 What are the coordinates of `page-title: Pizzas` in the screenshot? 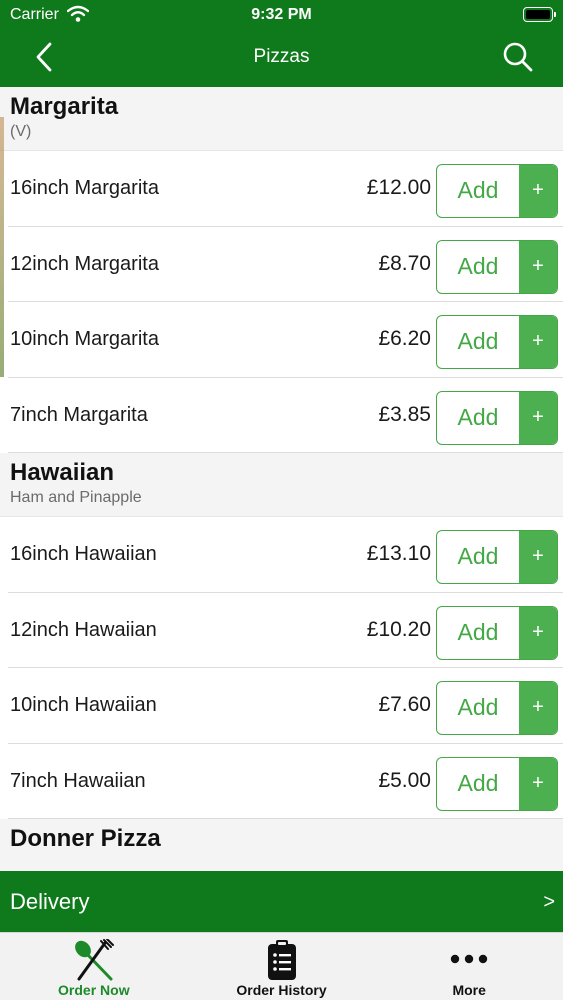 It's located at (281, 56).